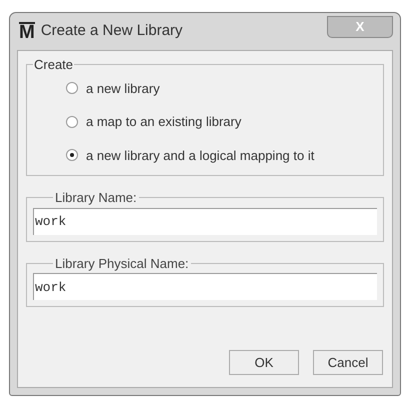 This screenshot has height=406, width=410. I want to click on window-title: Create a New Library, so click(111, 31).